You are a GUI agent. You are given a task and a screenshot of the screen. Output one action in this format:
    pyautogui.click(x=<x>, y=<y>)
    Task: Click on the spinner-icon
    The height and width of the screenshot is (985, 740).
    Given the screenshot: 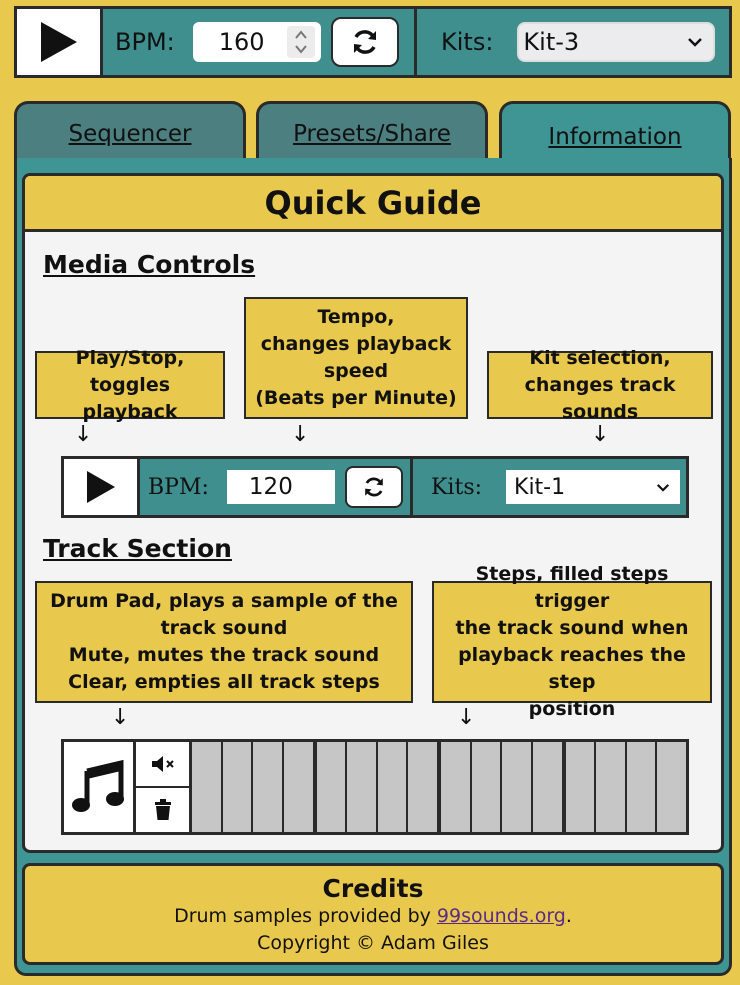 What is the action you would take?
    pyautogui.click(x=300, y=42)
    